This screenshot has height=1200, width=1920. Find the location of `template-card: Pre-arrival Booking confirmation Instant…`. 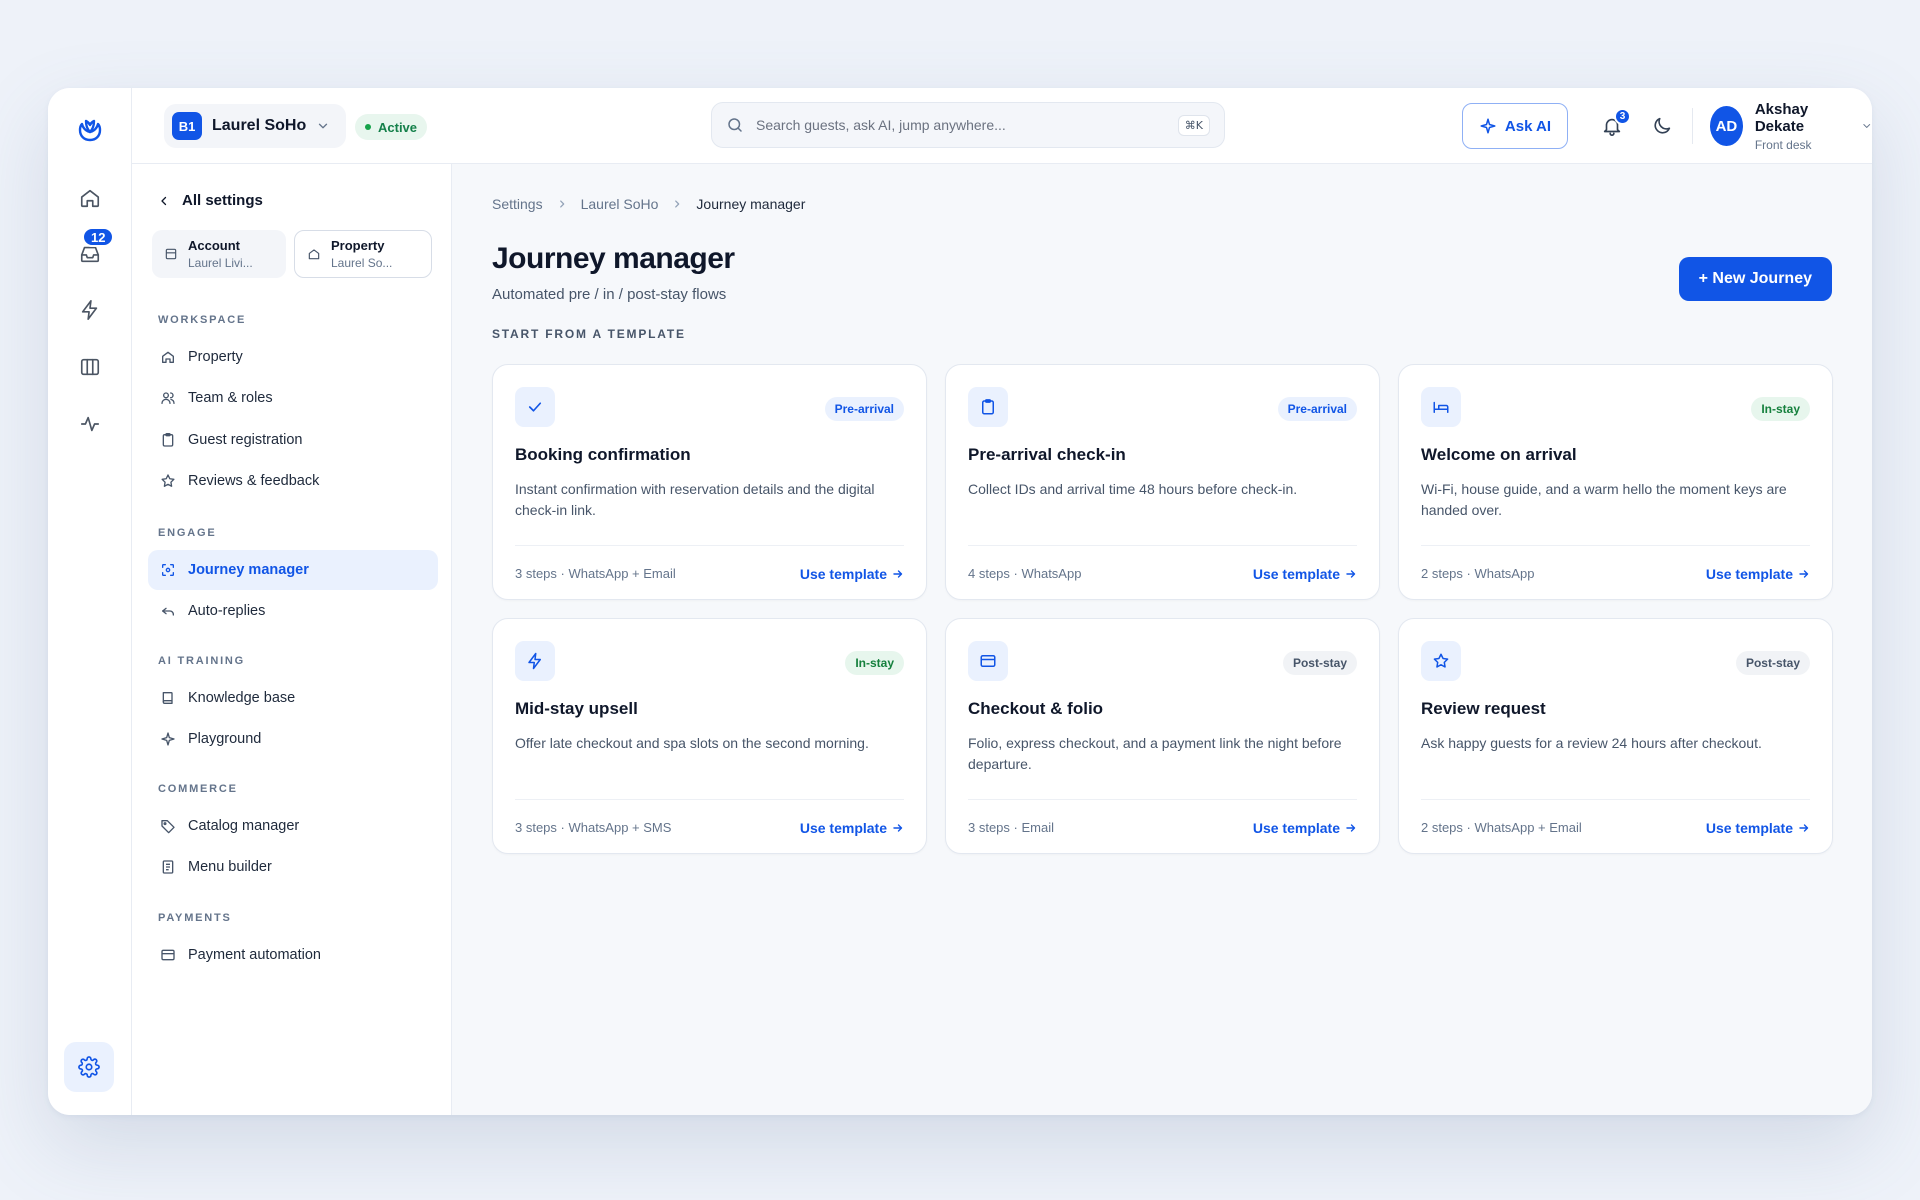

template-card: Pre-arrival Booking confirmation Instant… is located at coordinates (709, 482).